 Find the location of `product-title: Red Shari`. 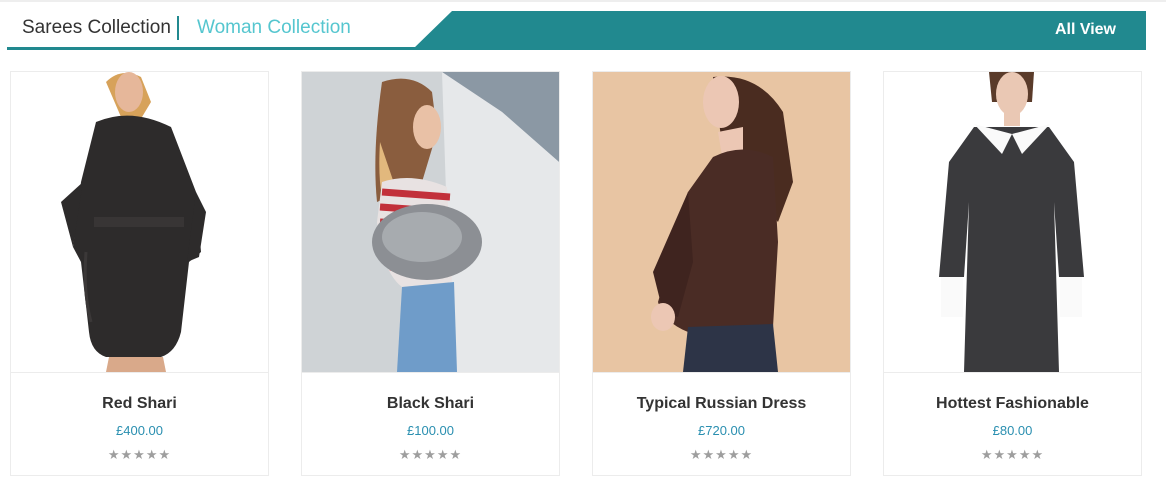

product-title: Red Shari is located at coordinates (139, 404).